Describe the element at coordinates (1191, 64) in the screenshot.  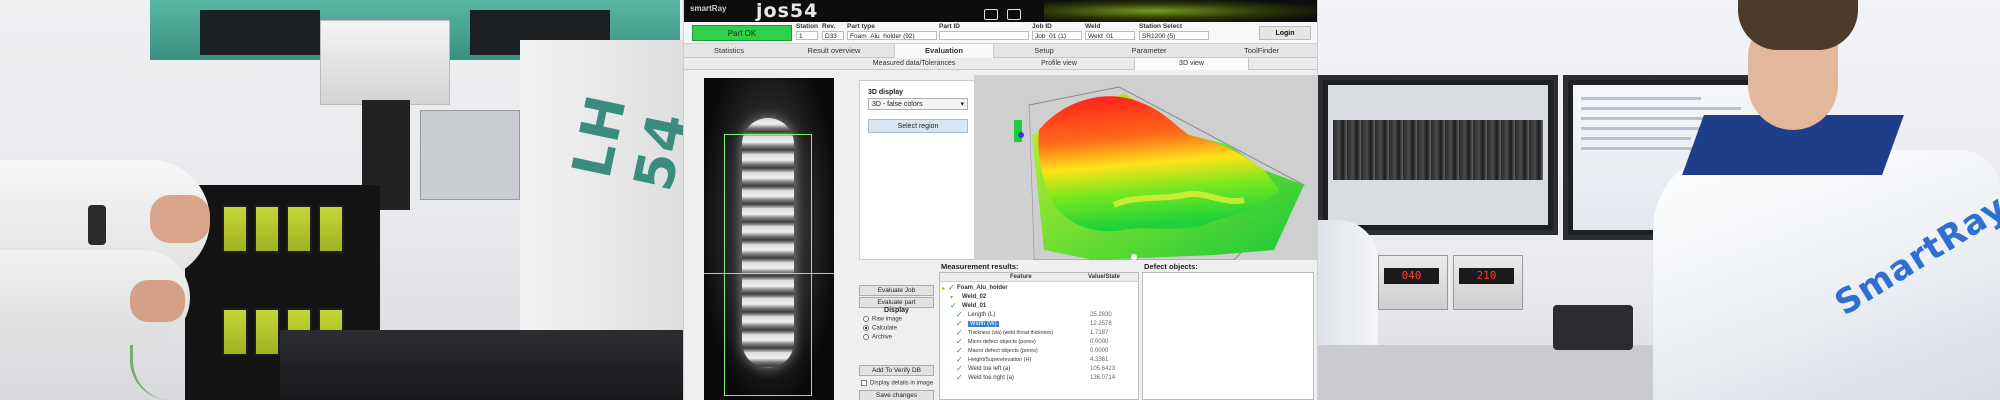
I see `subtab-3d-view: 3D view` at that location.